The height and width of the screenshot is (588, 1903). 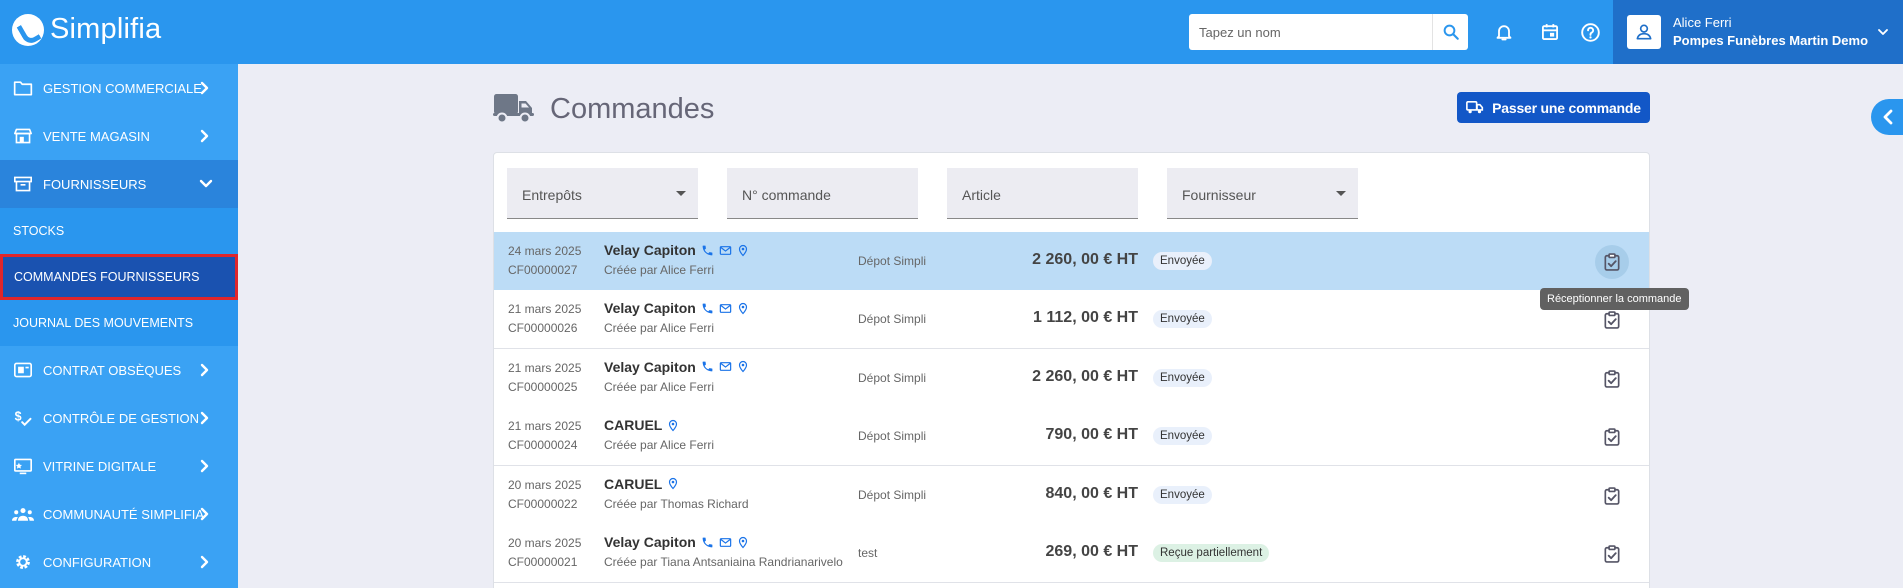 What do you see at coordinates (602, 193) in the screenshot?
I see `filter-entrepots: Entrepôts` at bounding box center [602, 193].